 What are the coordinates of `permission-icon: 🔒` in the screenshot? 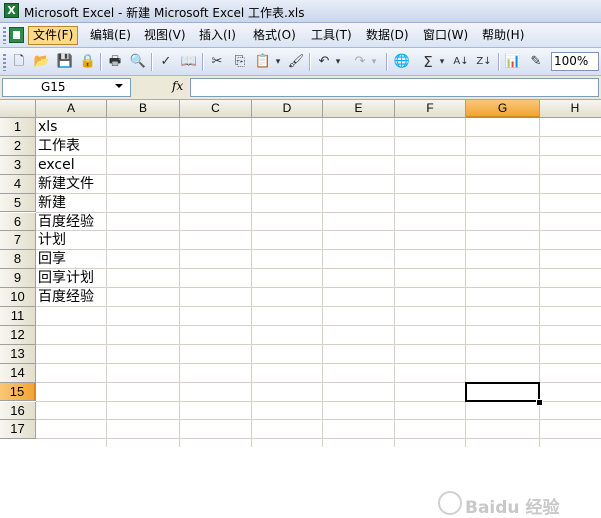 It's located at (88, 62).